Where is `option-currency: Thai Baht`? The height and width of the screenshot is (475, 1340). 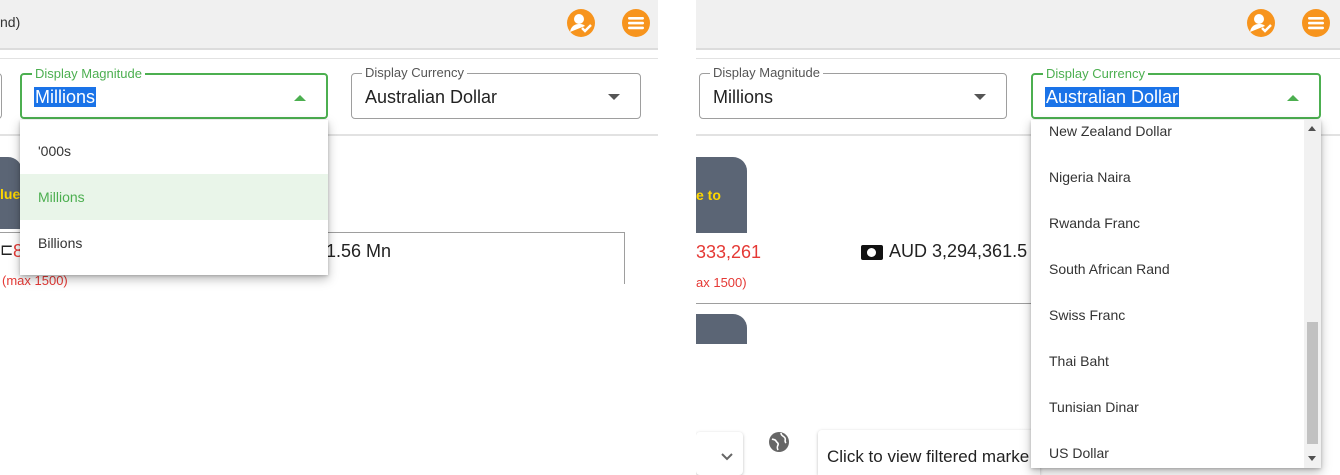 option-currency: Thai Baht is located at coordinates (1176, 361).